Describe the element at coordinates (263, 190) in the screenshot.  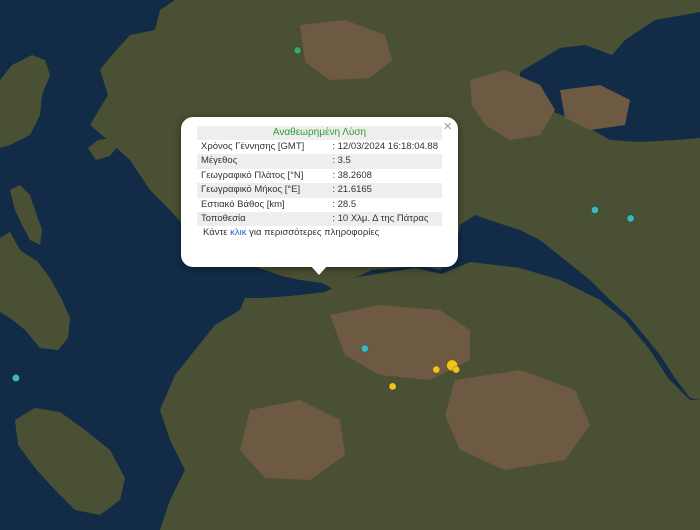
I see `longitude-label: Γεωγραφικό Μήκος [°E]` at that location.